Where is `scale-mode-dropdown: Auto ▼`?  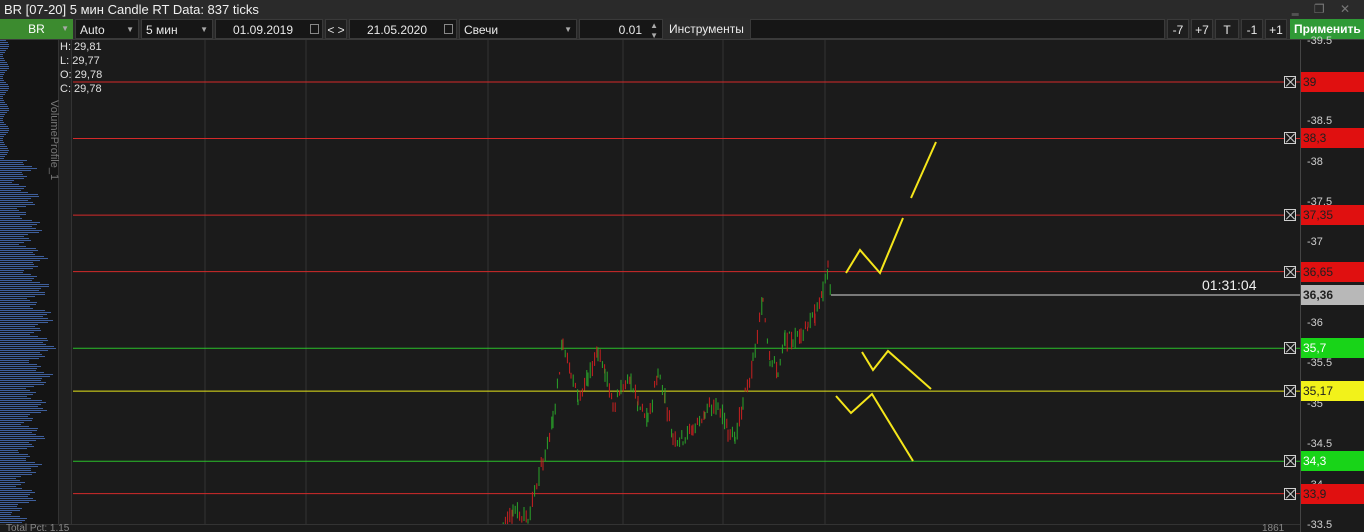 scale-mode-dropdown: Auto ▼ is located at coordinates (107, 29).